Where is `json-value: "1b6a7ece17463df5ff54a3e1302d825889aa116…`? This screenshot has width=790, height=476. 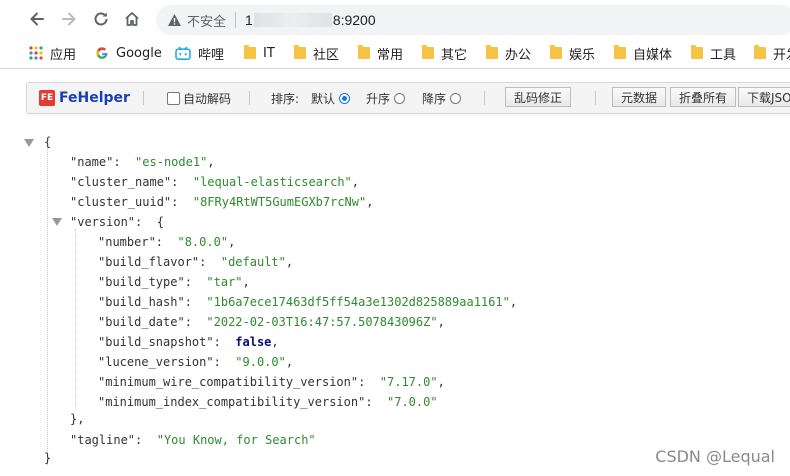
json-value: "1b6a7ece17463df5ff54a3e1302d825889aa116… is located at coordinates (358, 302).